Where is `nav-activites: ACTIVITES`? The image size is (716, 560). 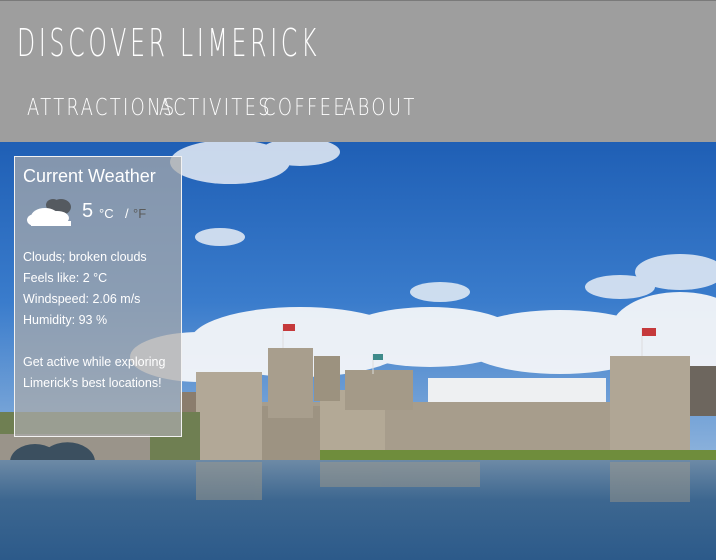
nav-activites: ACTIVITES is located at coordinates (215, 108).